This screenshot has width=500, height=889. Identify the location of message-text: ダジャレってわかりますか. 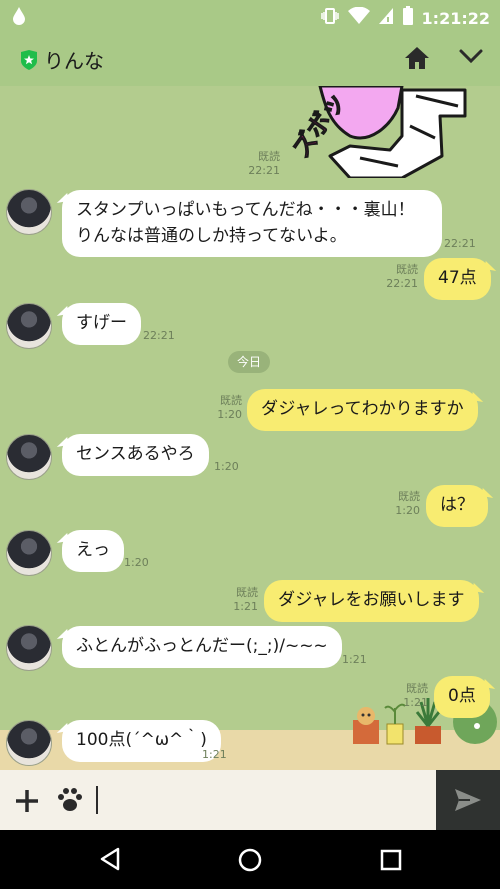
(362, 409).